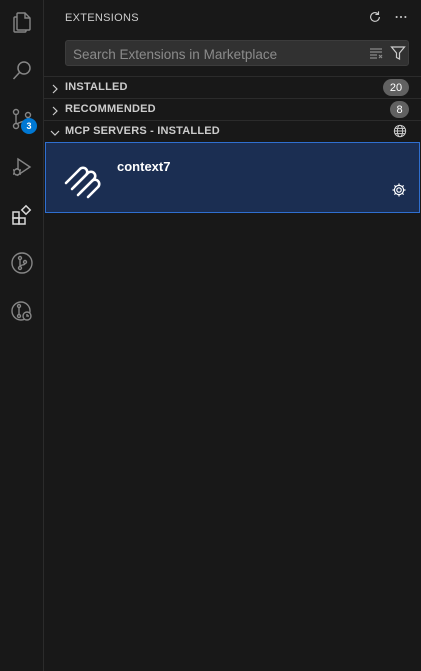 The width and height of the screenshot is (421, 671). Describe the element at coordinates (375, 17) in the screenshot. I see `refresh-icon` at that location.